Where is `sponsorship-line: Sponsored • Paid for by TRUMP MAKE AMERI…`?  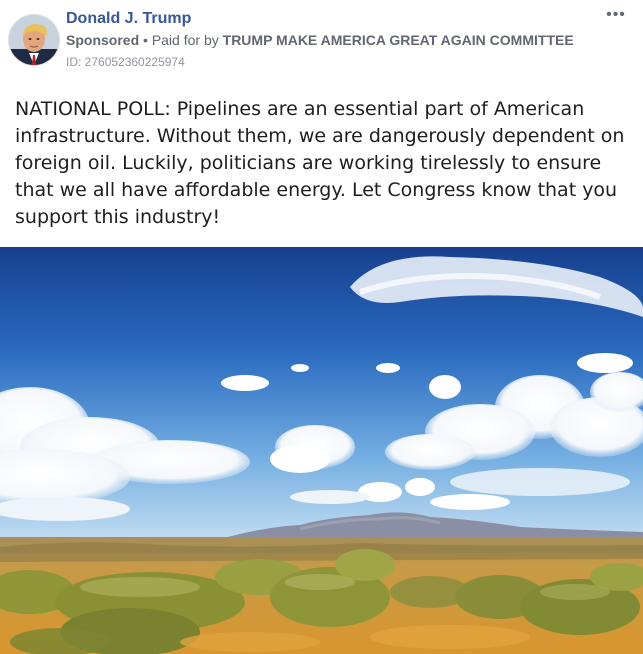 sponsorship-line: Sponsored • Paid for by TRUMP MAKE AMERI… is located at coordinates (320, 40).